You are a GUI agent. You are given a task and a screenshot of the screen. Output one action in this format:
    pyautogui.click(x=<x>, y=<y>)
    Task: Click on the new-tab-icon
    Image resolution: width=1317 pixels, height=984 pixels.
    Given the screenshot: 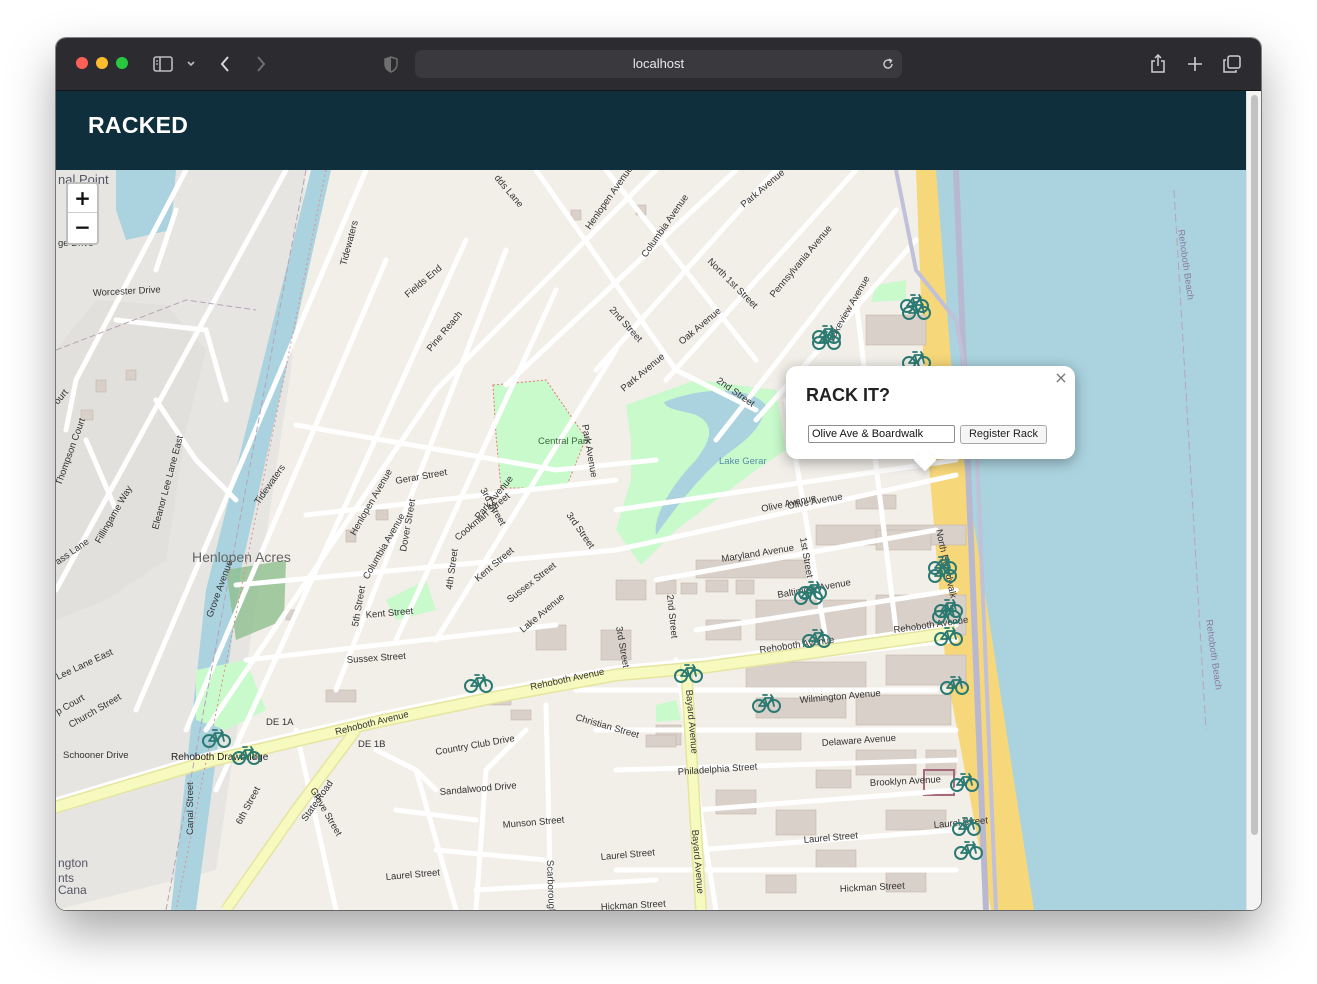 What is the action you would take?
    pyautogui.click(x=1195, y=64)
    